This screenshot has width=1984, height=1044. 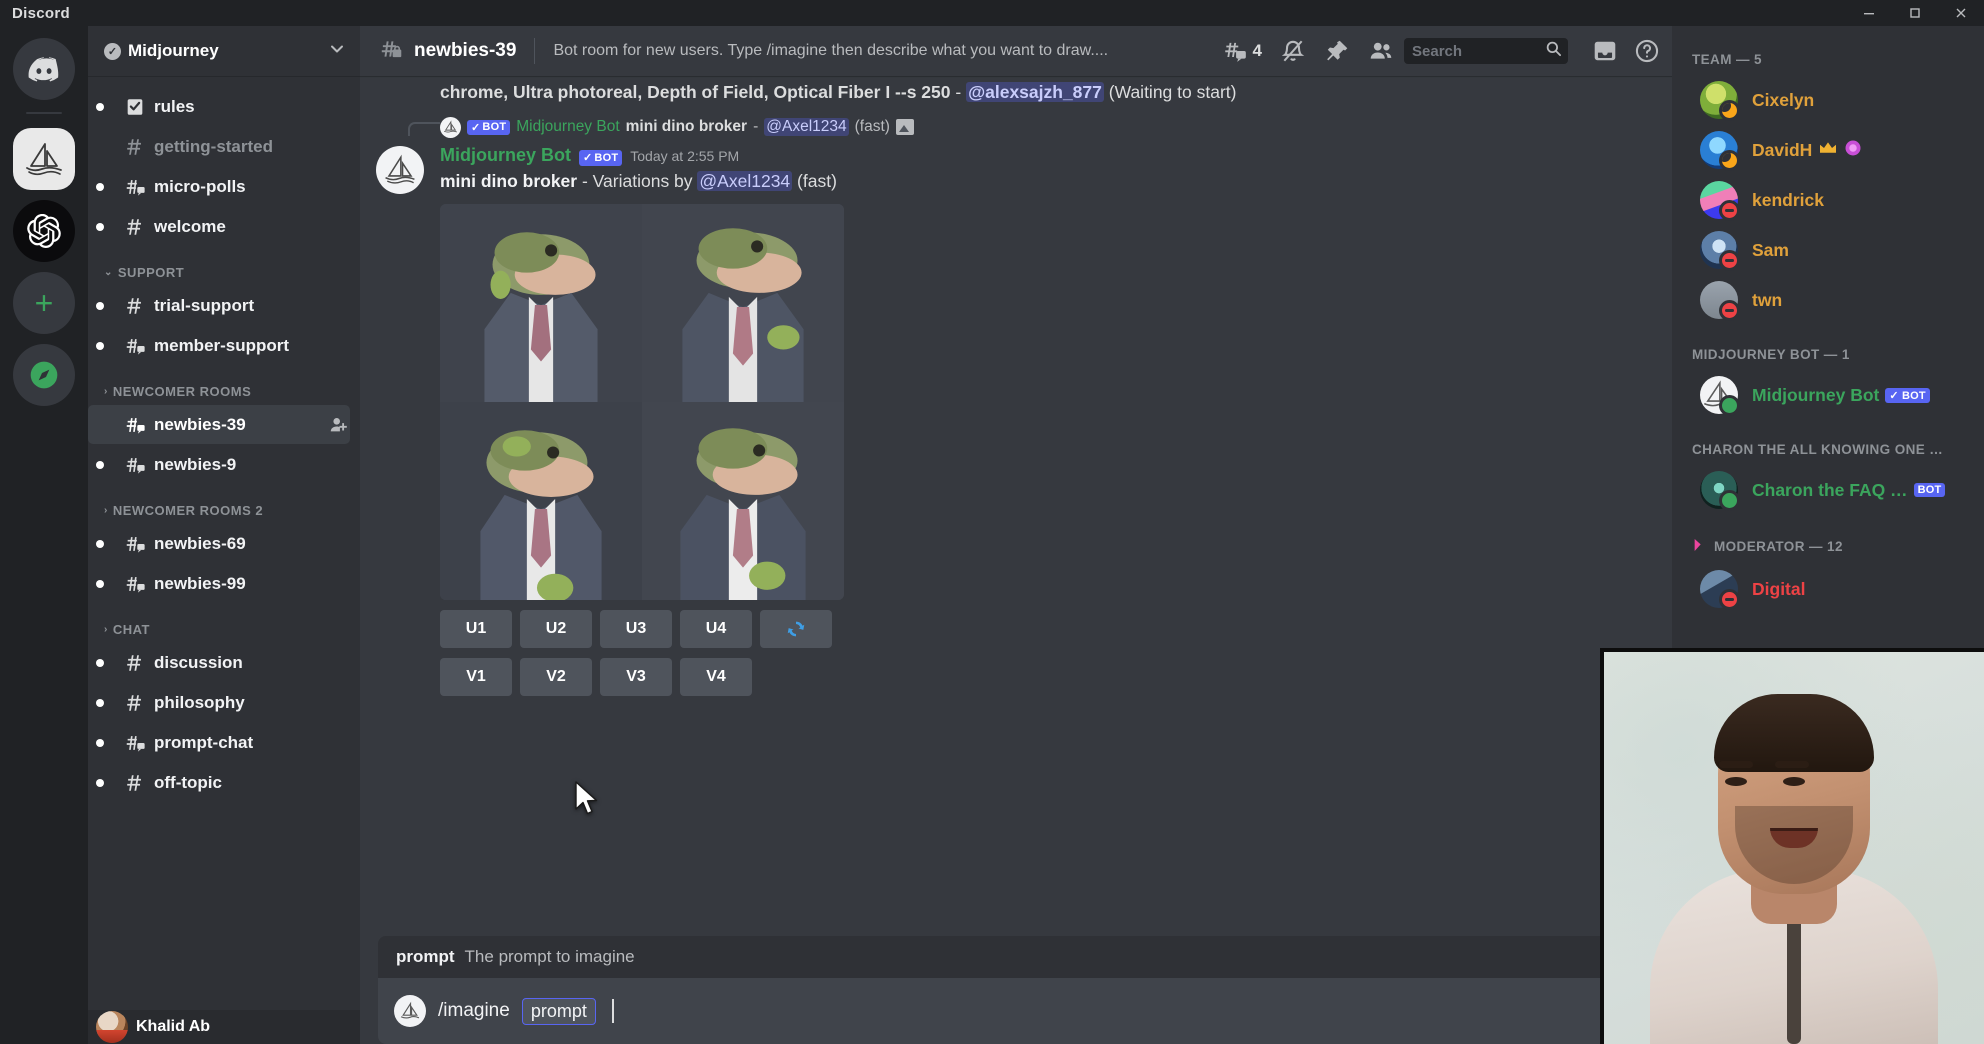 What do you see at coordinates (219, 702) in the screenshot?
I see `sidebar-channel-philosophy: philosophy` at bounding box center [219, 702].